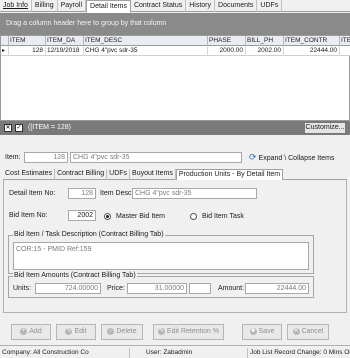 The width and height of the screenshot is (350, 358). Describe the element at coordinates (72, 6) in the screenshot. I see `tab-payroll: Payroll` at that location.